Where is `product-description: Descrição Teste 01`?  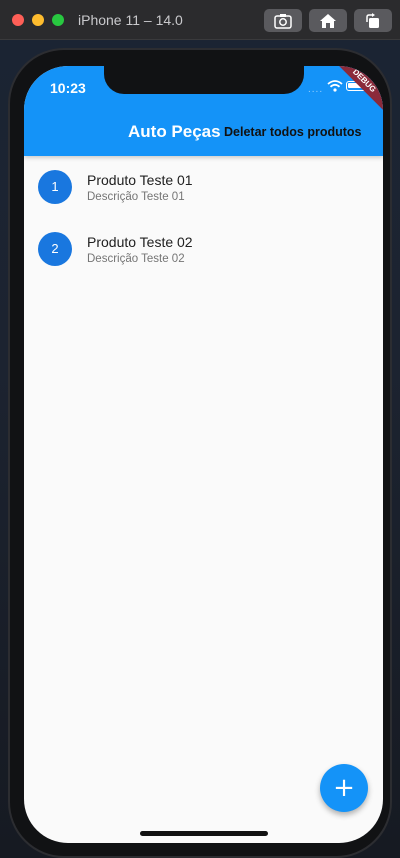 product-description: Descrição Teste 01 is located at coordinates (136, 197).